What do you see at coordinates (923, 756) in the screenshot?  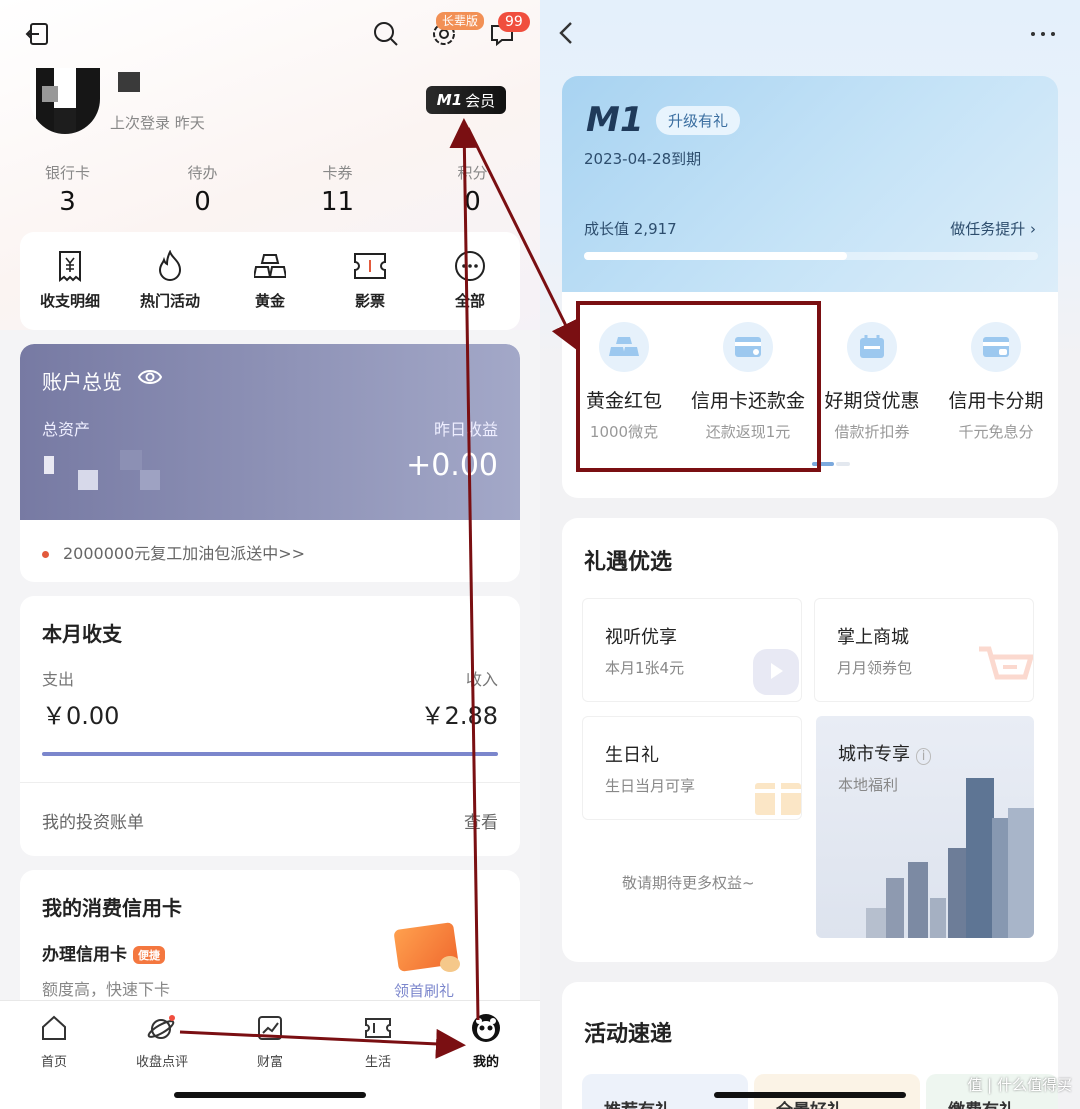 I see `info-icon: i` at bounding box center [923, 756].